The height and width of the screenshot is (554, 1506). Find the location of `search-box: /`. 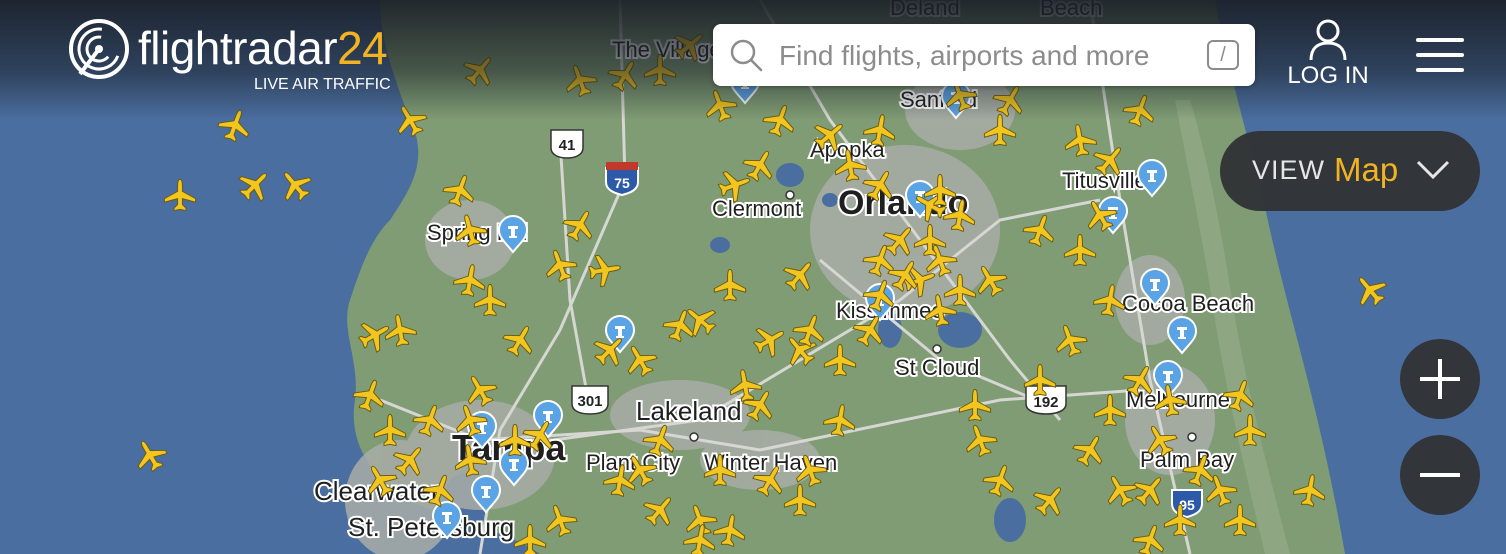

search-box: / is located at coordinates (984, 56).